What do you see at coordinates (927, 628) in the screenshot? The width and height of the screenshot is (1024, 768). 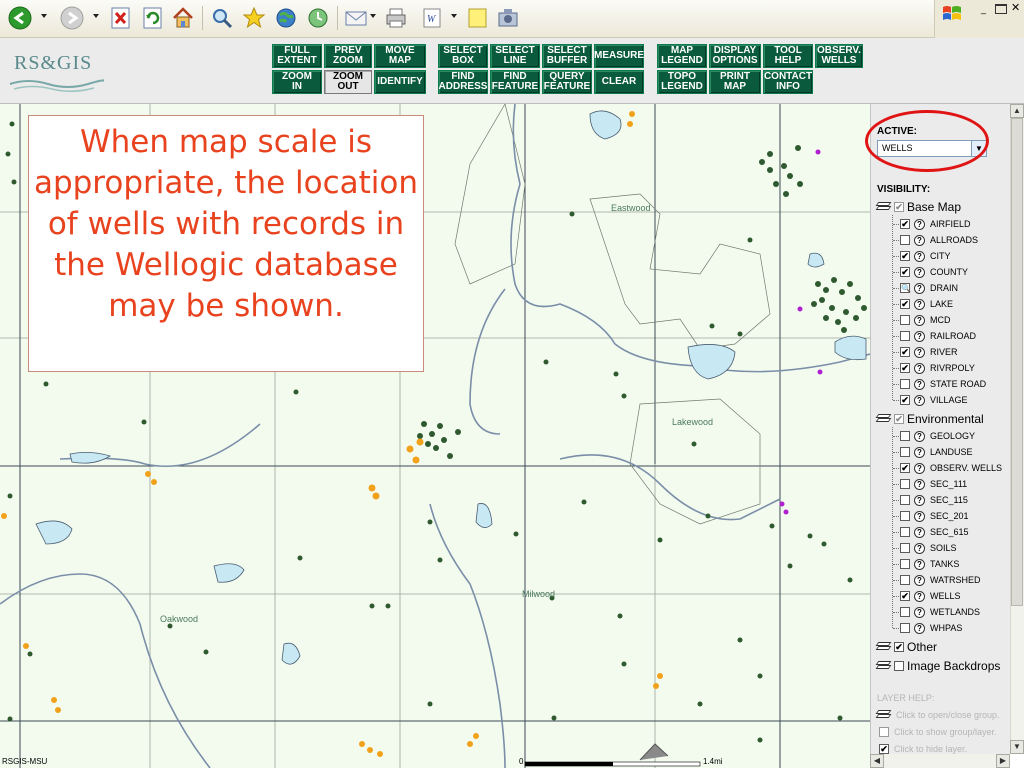 I see `layer-item: ? WHPAS` at bounding box center [927, 628].